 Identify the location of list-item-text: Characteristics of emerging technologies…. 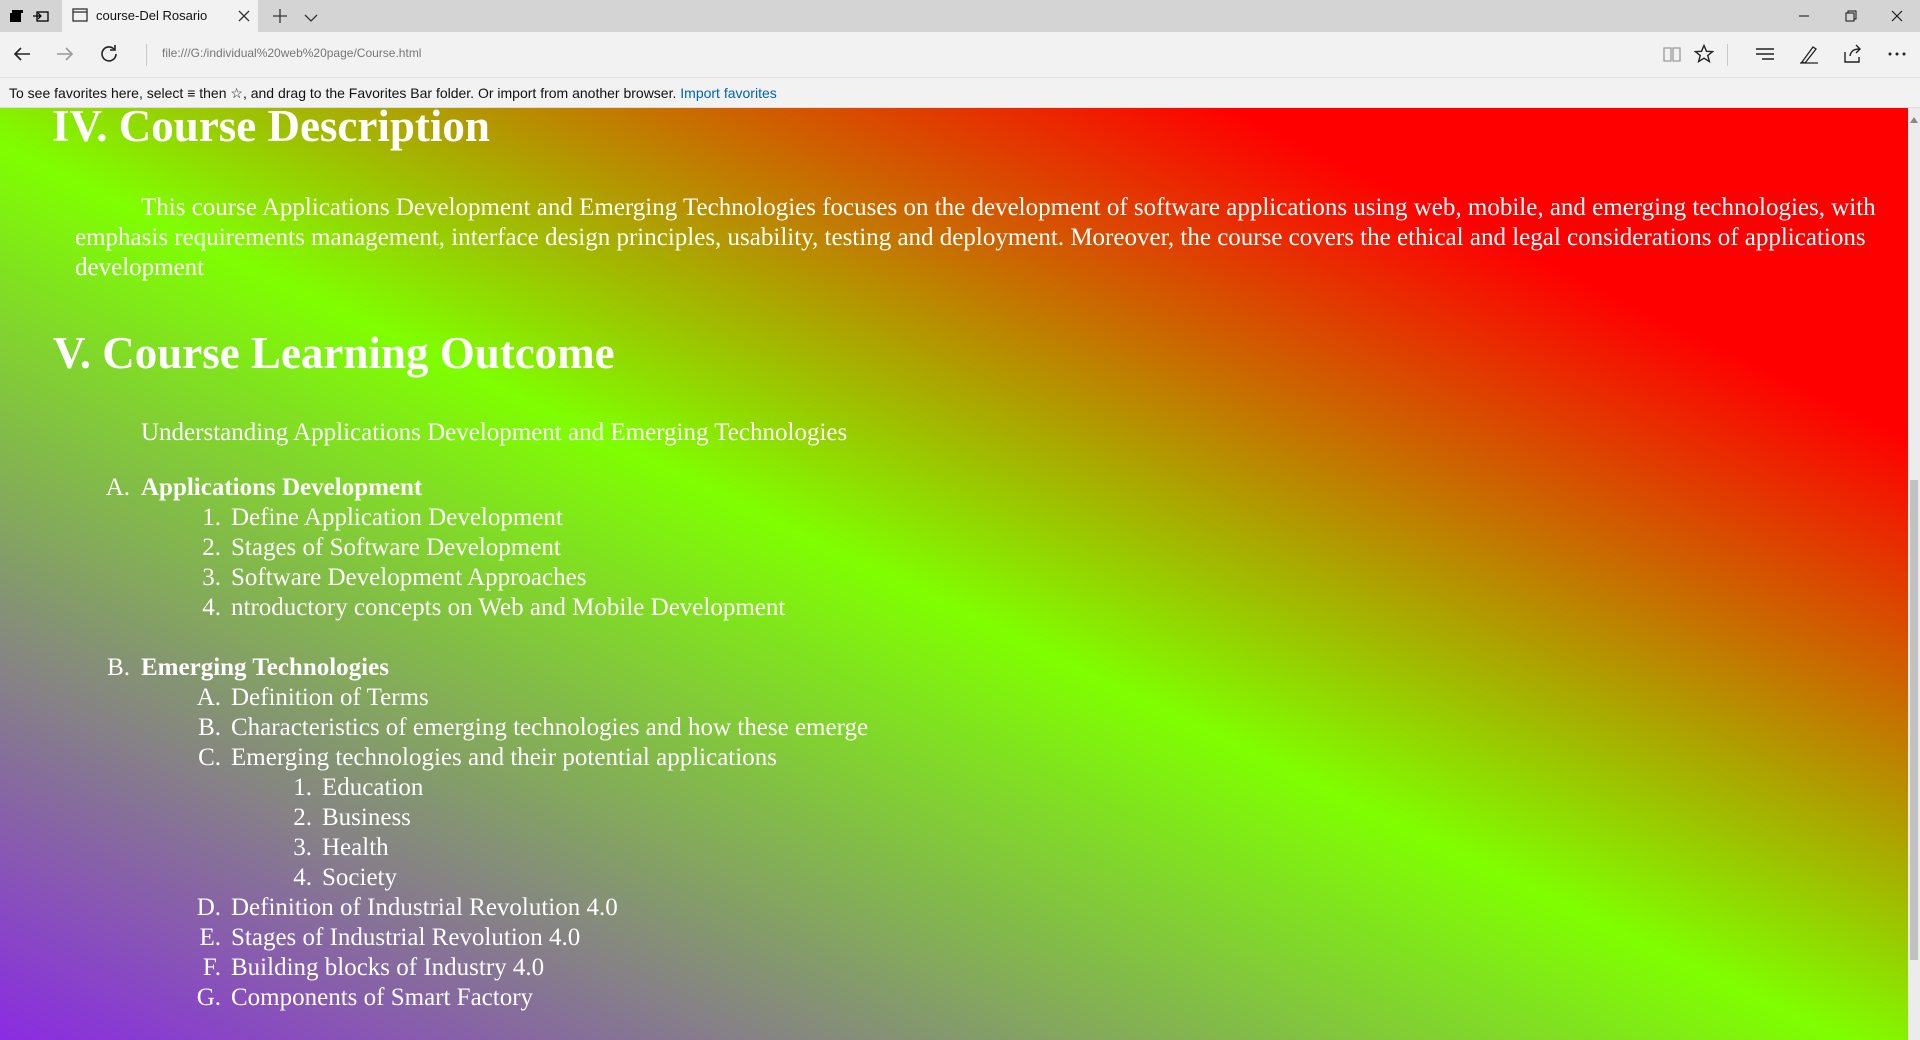
(550, 727).